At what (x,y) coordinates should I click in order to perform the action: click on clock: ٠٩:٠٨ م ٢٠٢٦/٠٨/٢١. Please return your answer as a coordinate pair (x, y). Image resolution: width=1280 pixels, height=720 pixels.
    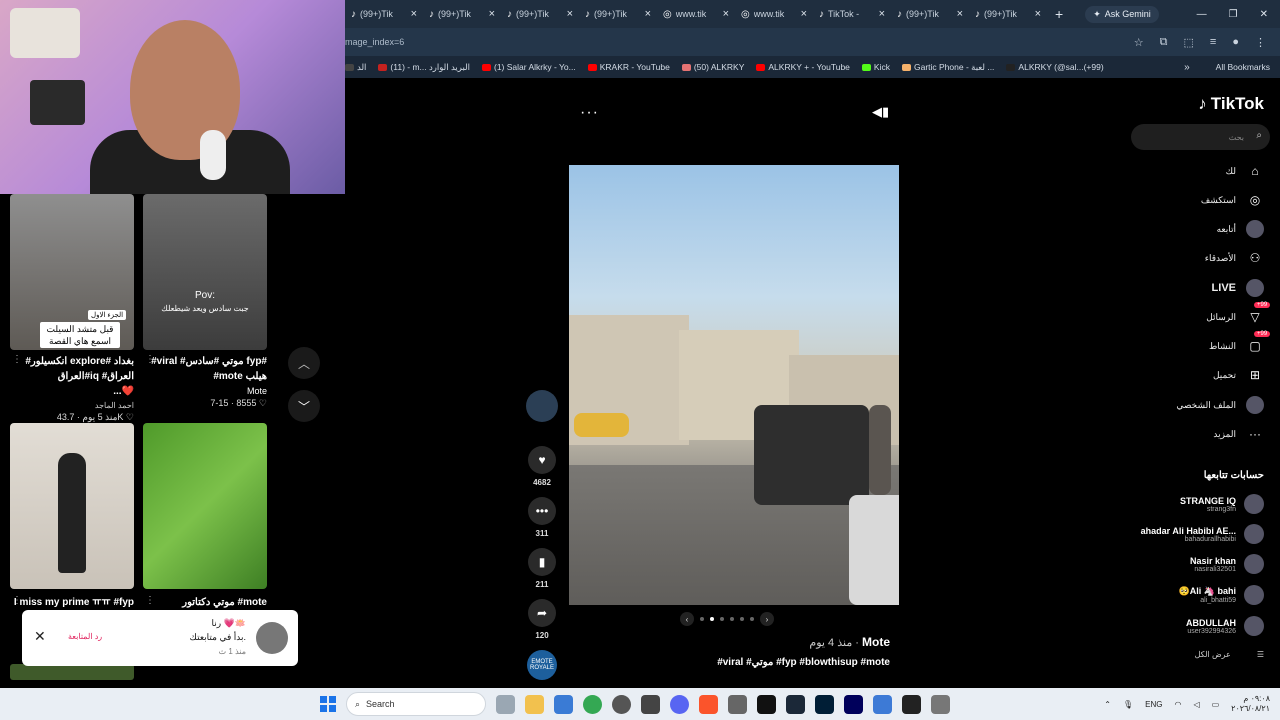
    Looking at the image, I should click on (1250, 704).